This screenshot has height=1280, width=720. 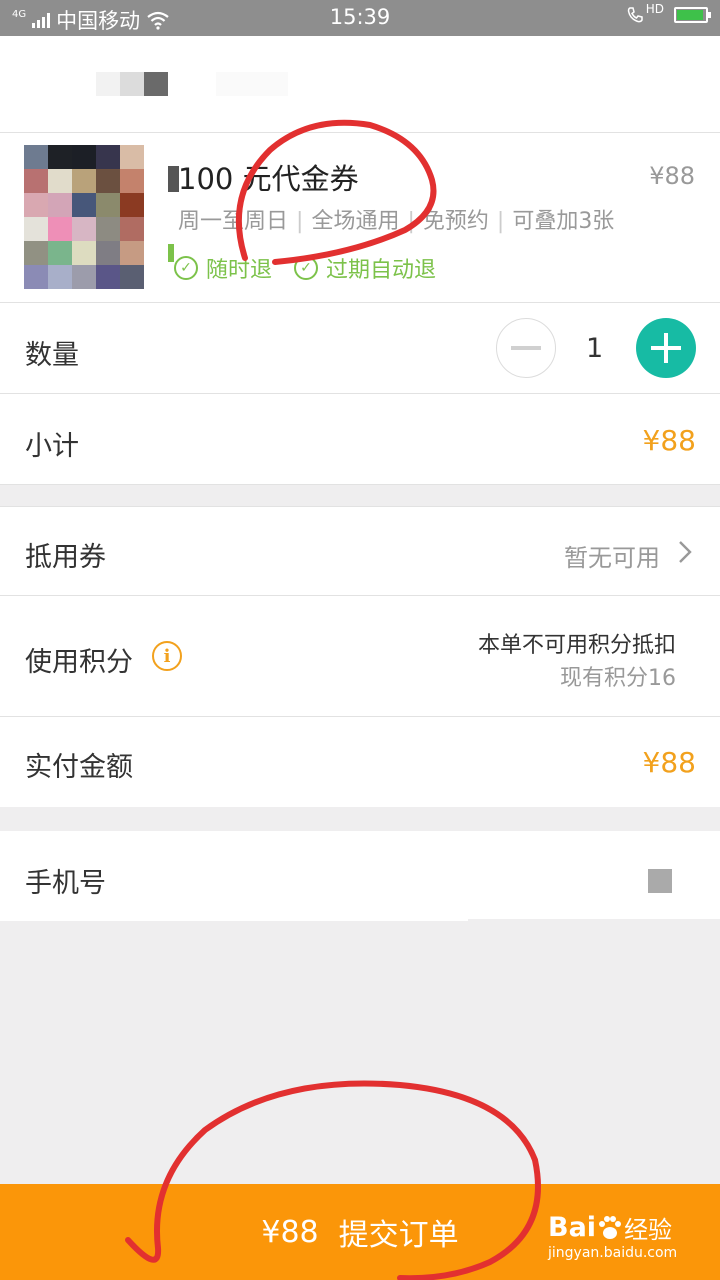 I want to click on clock: 15:39, so click(x=360, y=17).